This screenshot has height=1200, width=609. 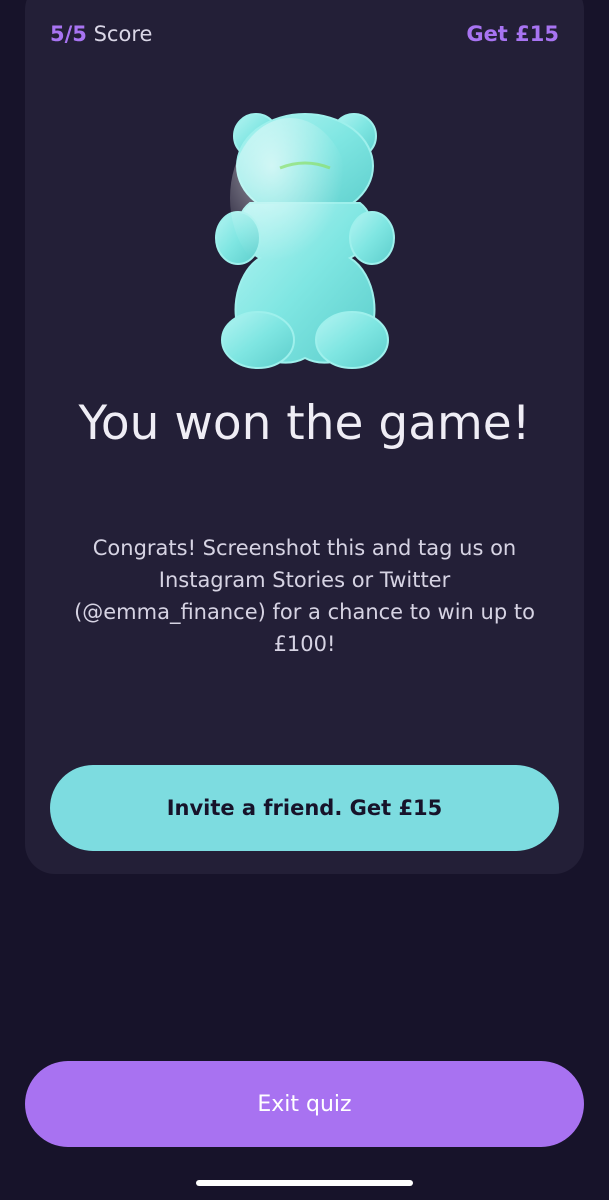 What do you see at coordinates (304, 1104) in the screenshot?
I see `exit-quiz-button: Exit quiz` at bounding box center [304, 1104].